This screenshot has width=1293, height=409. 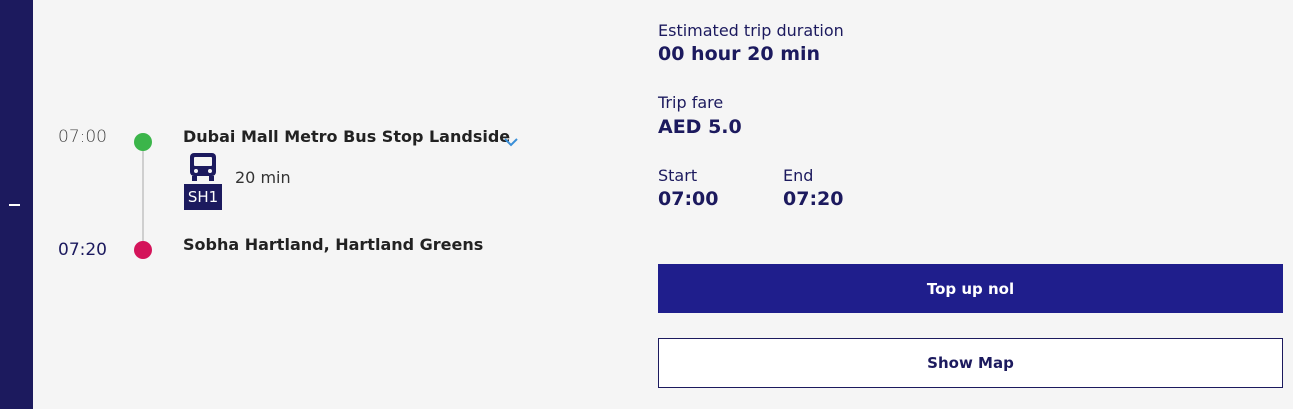 I want to click on start-value: 07:00, so click(x=688, y=199).